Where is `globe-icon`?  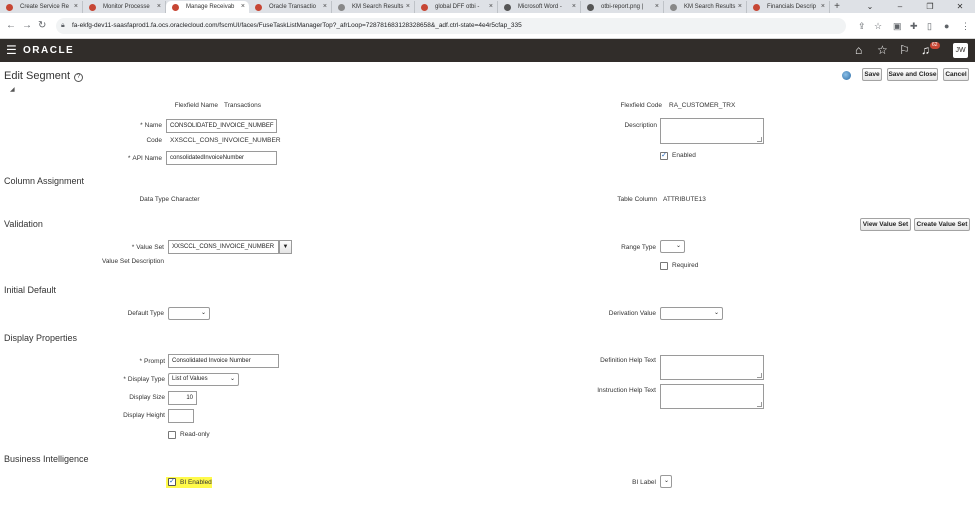
globe-icon is located at coordinates (846, 75).